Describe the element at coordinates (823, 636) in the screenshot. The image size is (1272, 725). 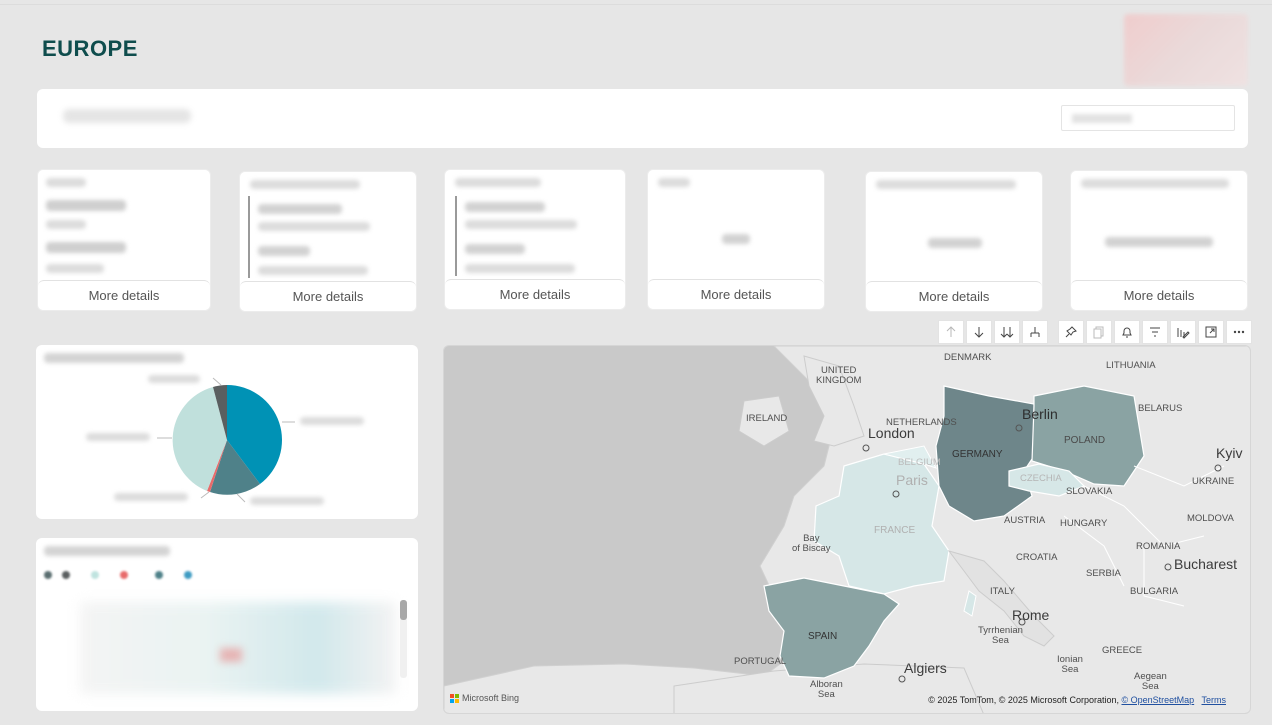
I see `map-label: SPAIN` at that location.